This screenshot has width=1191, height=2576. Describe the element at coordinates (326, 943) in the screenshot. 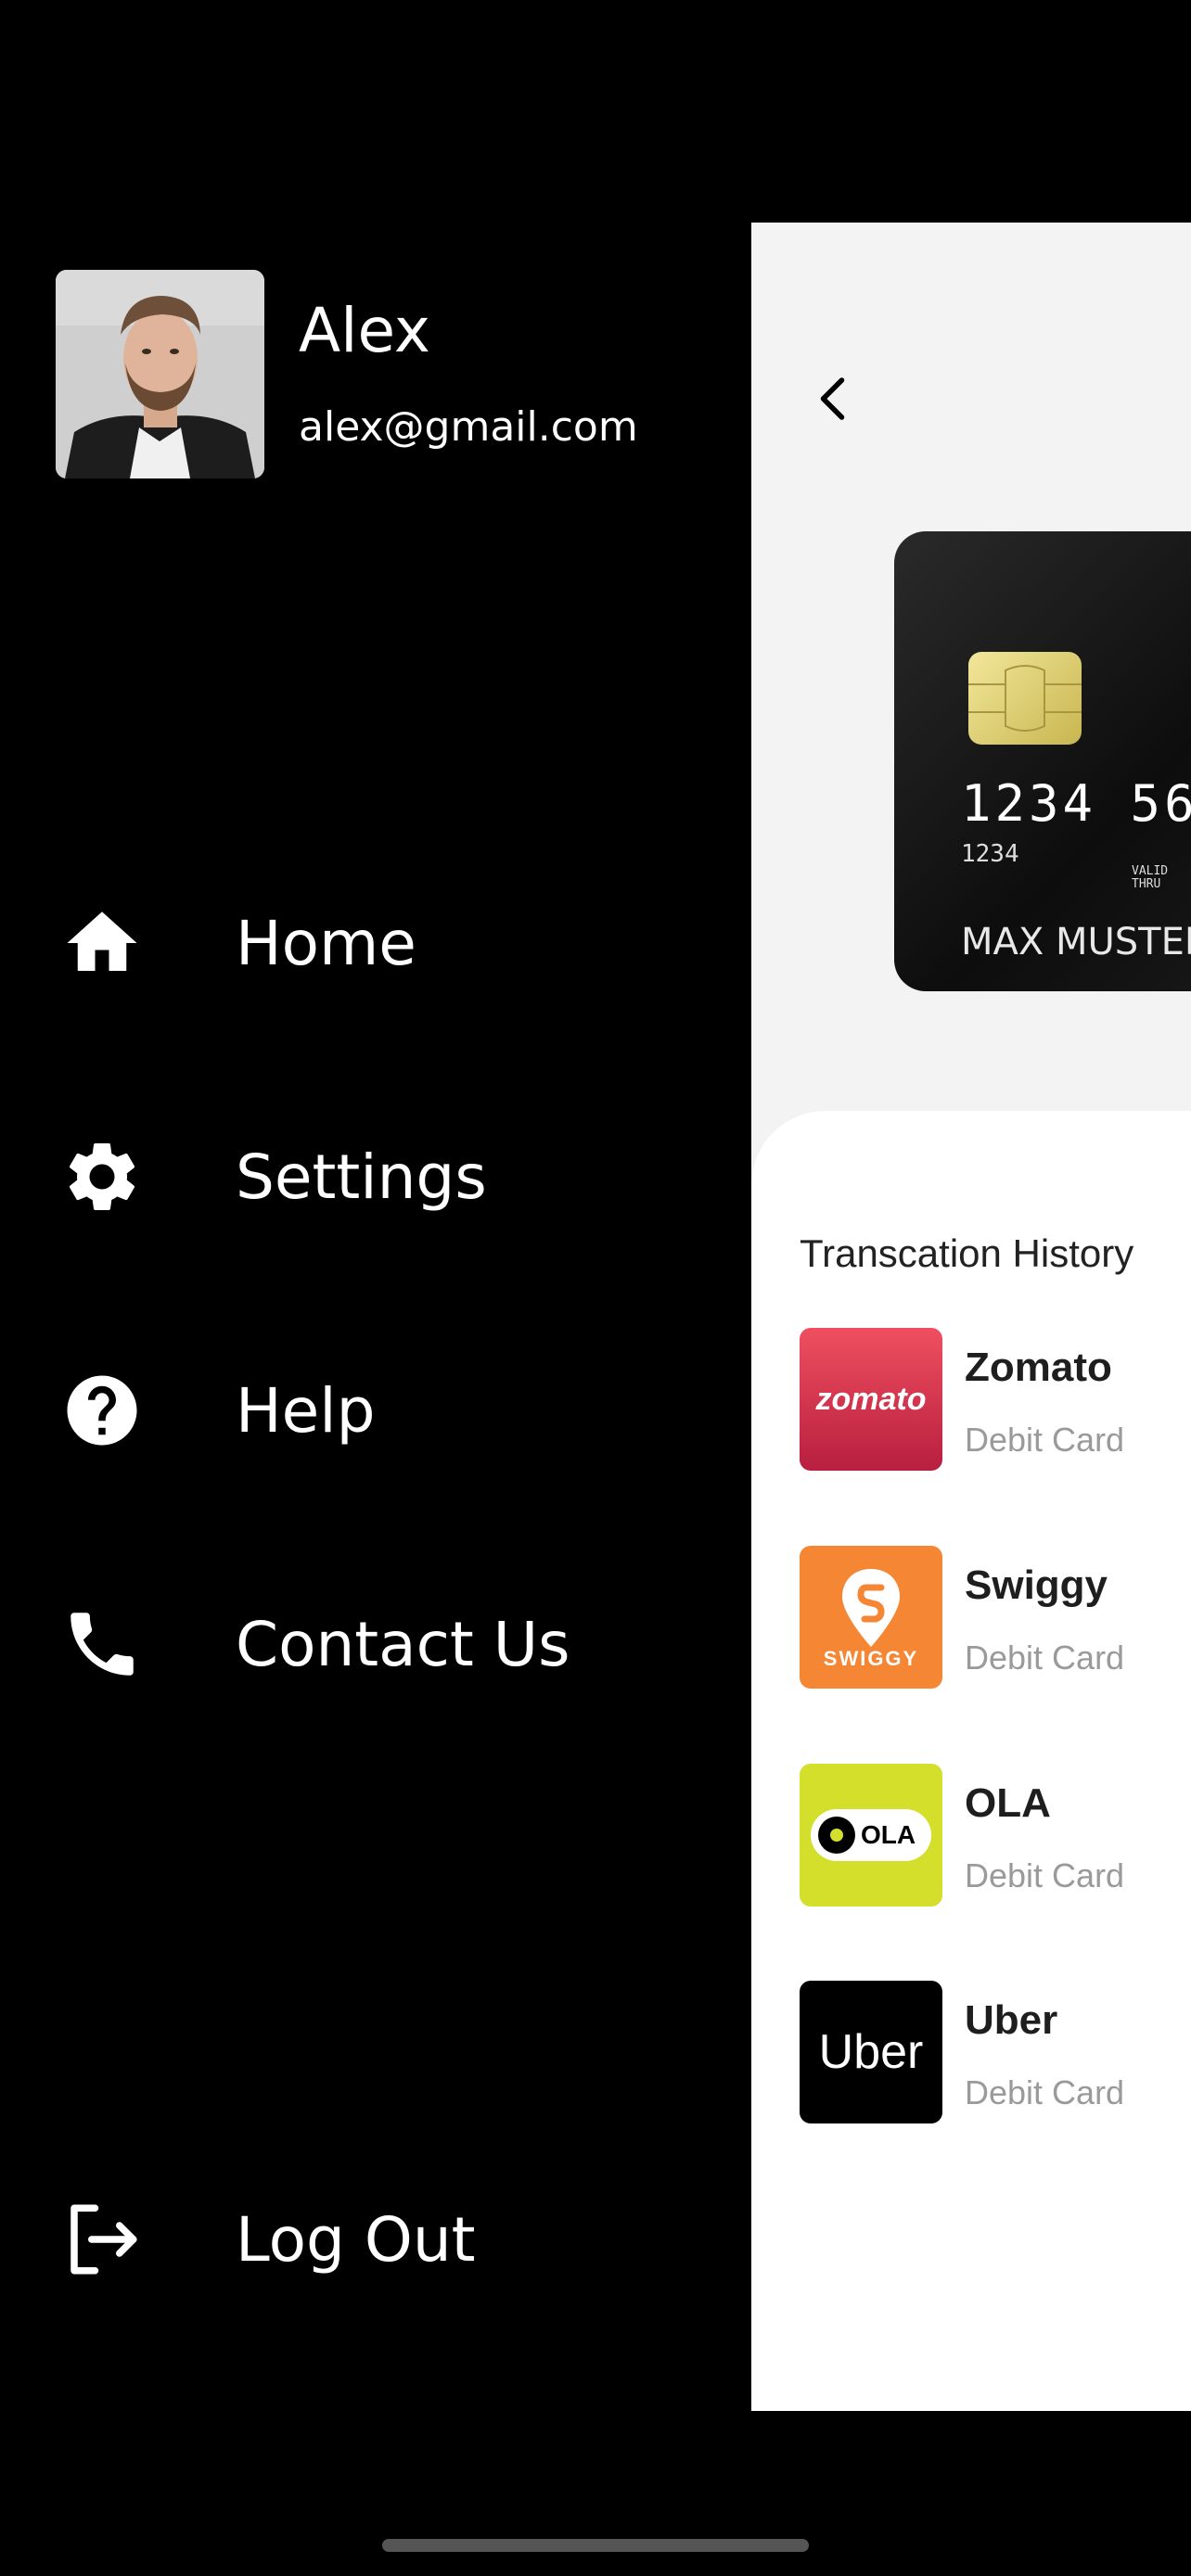

I see `menu-item-label: Home` at that location.